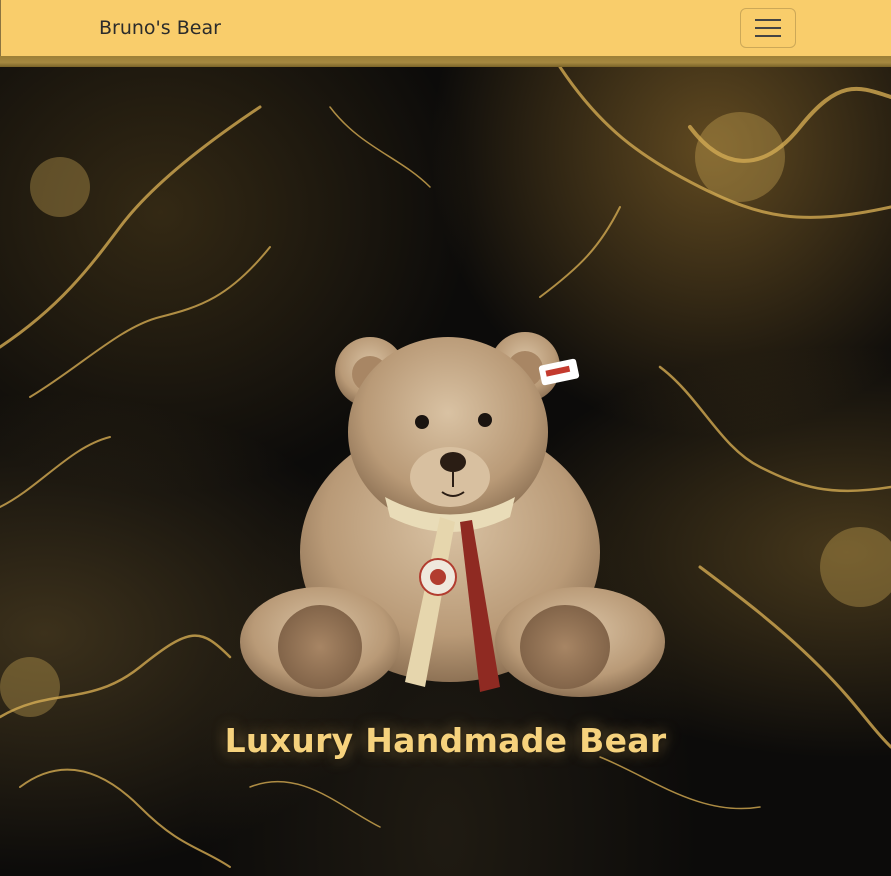 This screenshot has height=876, width=891. I want to click on gold-divider, so click(445, 61).